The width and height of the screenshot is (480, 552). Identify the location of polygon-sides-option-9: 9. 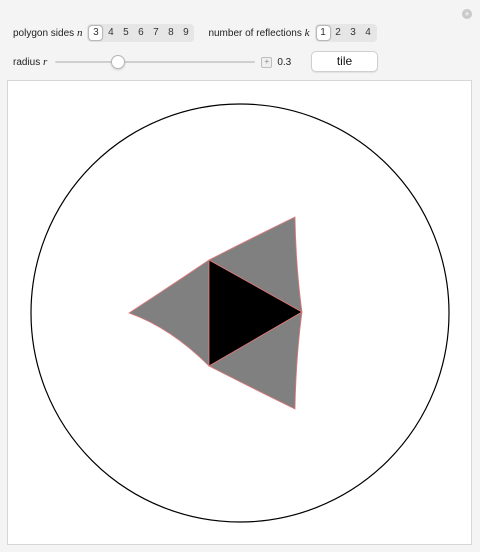
(185, 33).